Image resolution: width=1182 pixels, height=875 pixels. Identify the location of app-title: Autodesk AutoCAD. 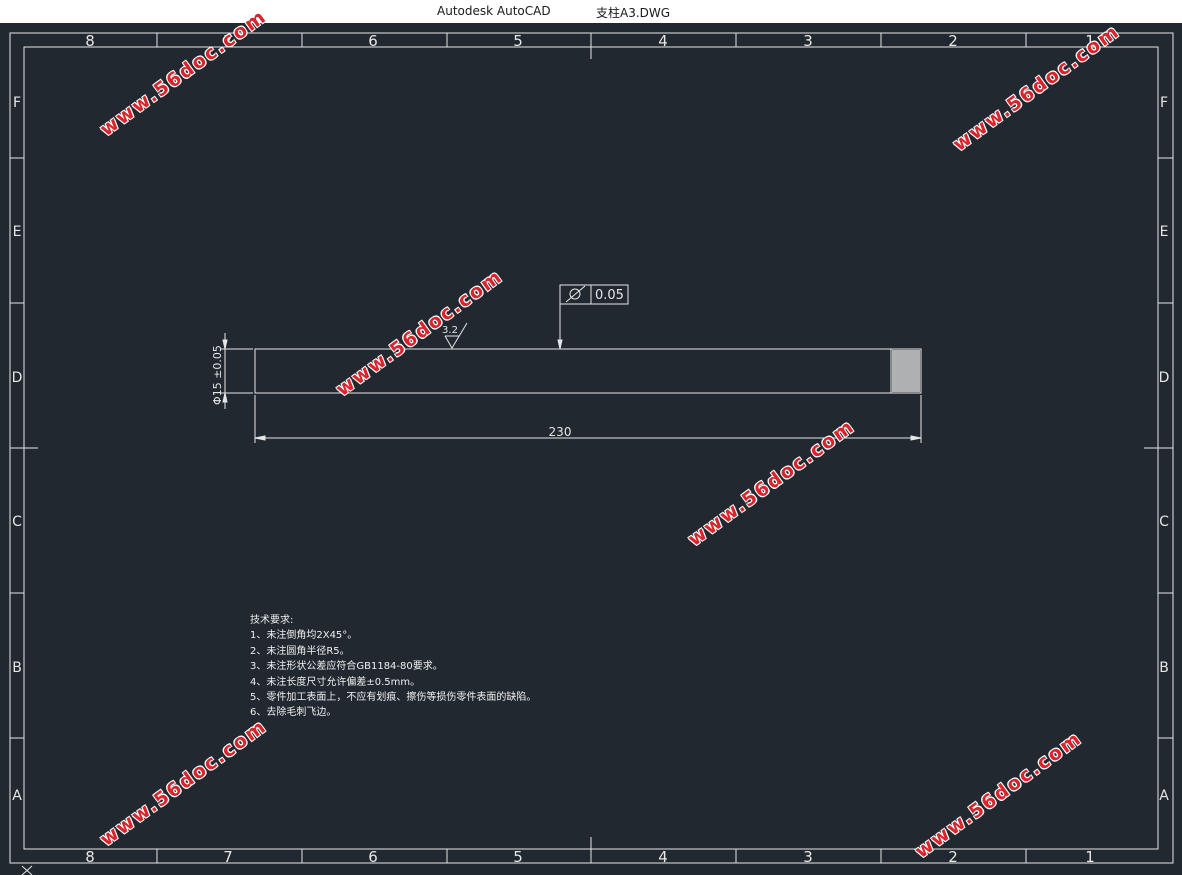
(494, 11).